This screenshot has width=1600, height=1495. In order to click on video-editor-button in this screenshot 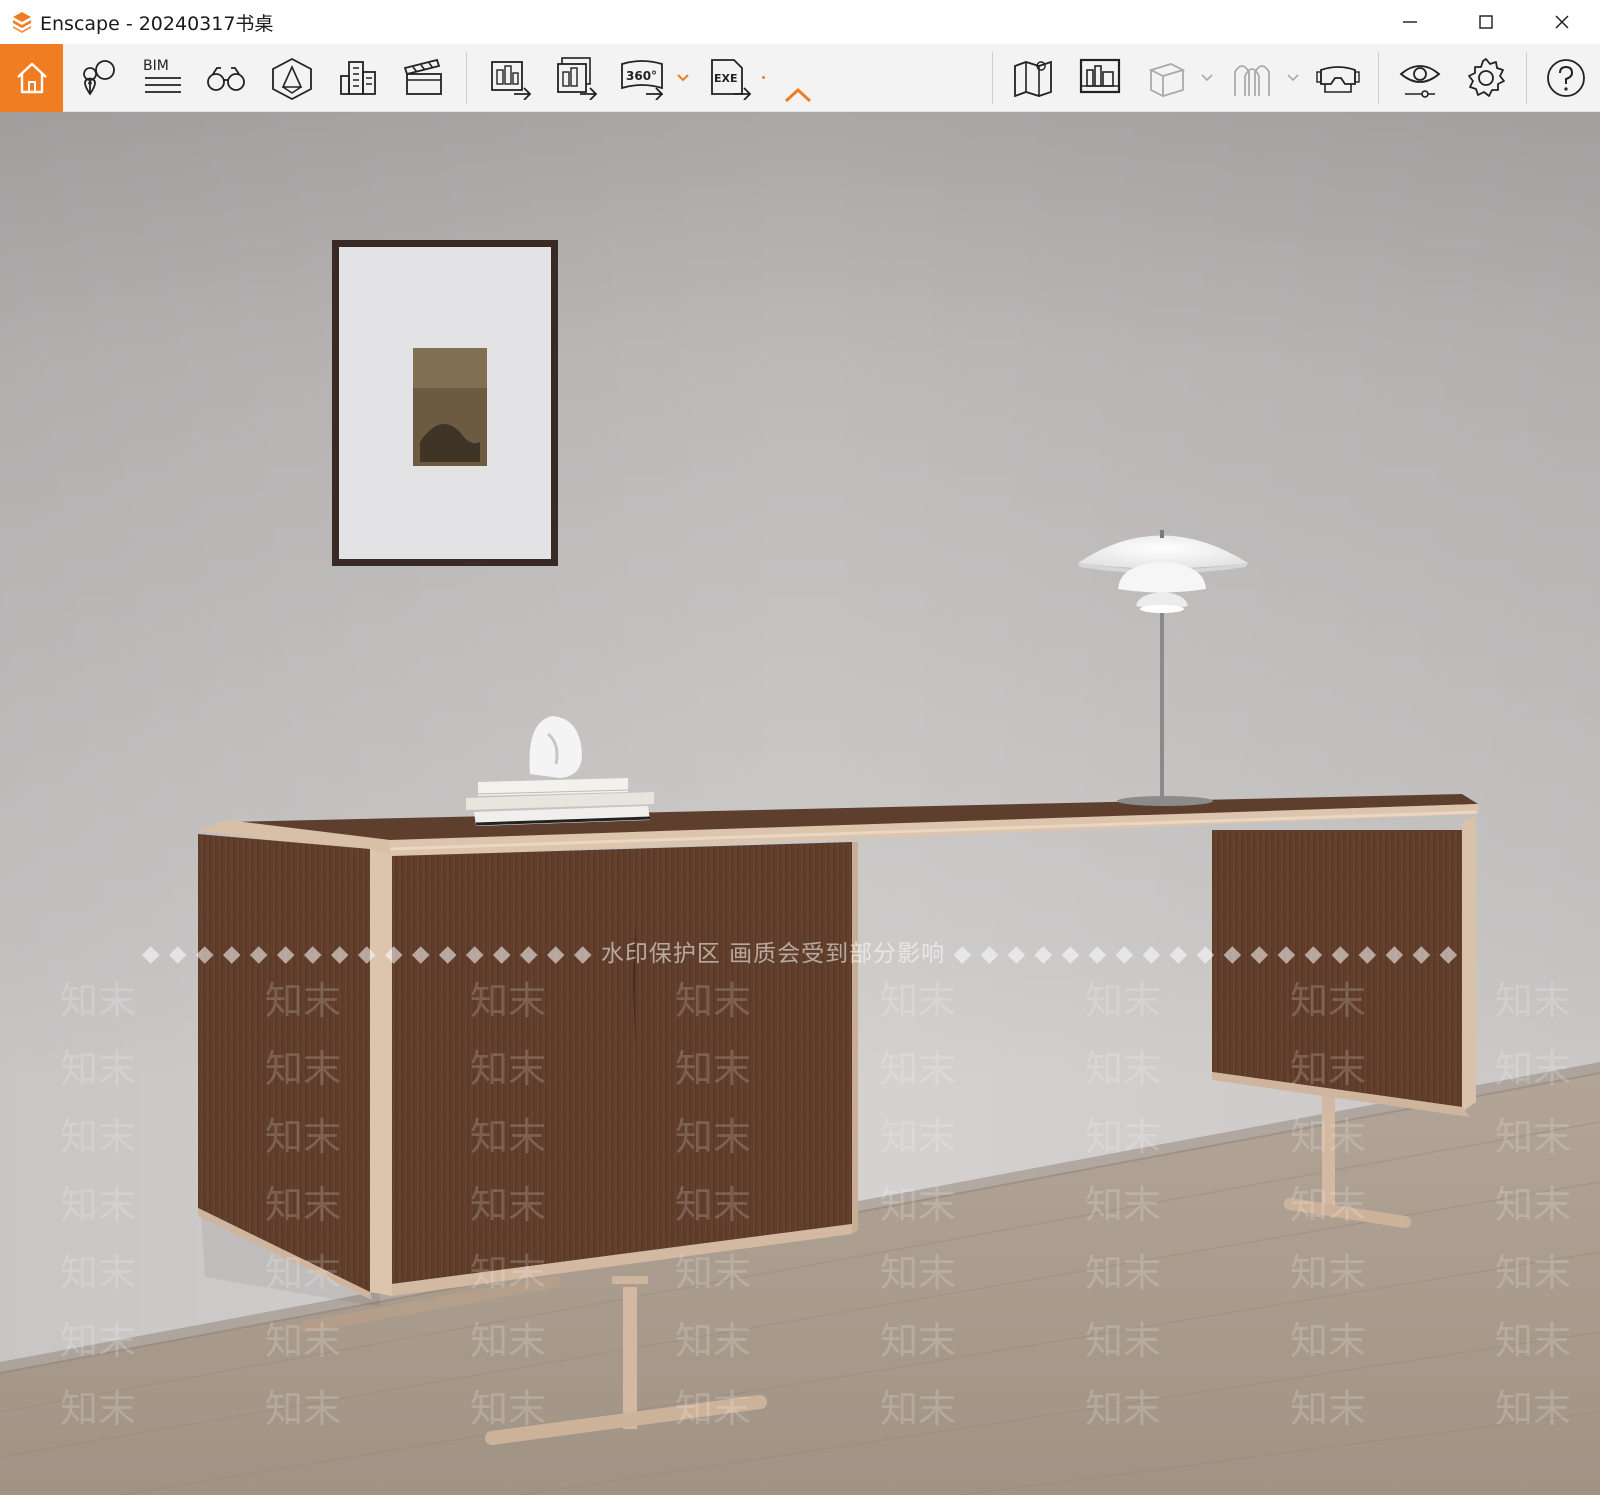, I will do `click(424, 78)`.